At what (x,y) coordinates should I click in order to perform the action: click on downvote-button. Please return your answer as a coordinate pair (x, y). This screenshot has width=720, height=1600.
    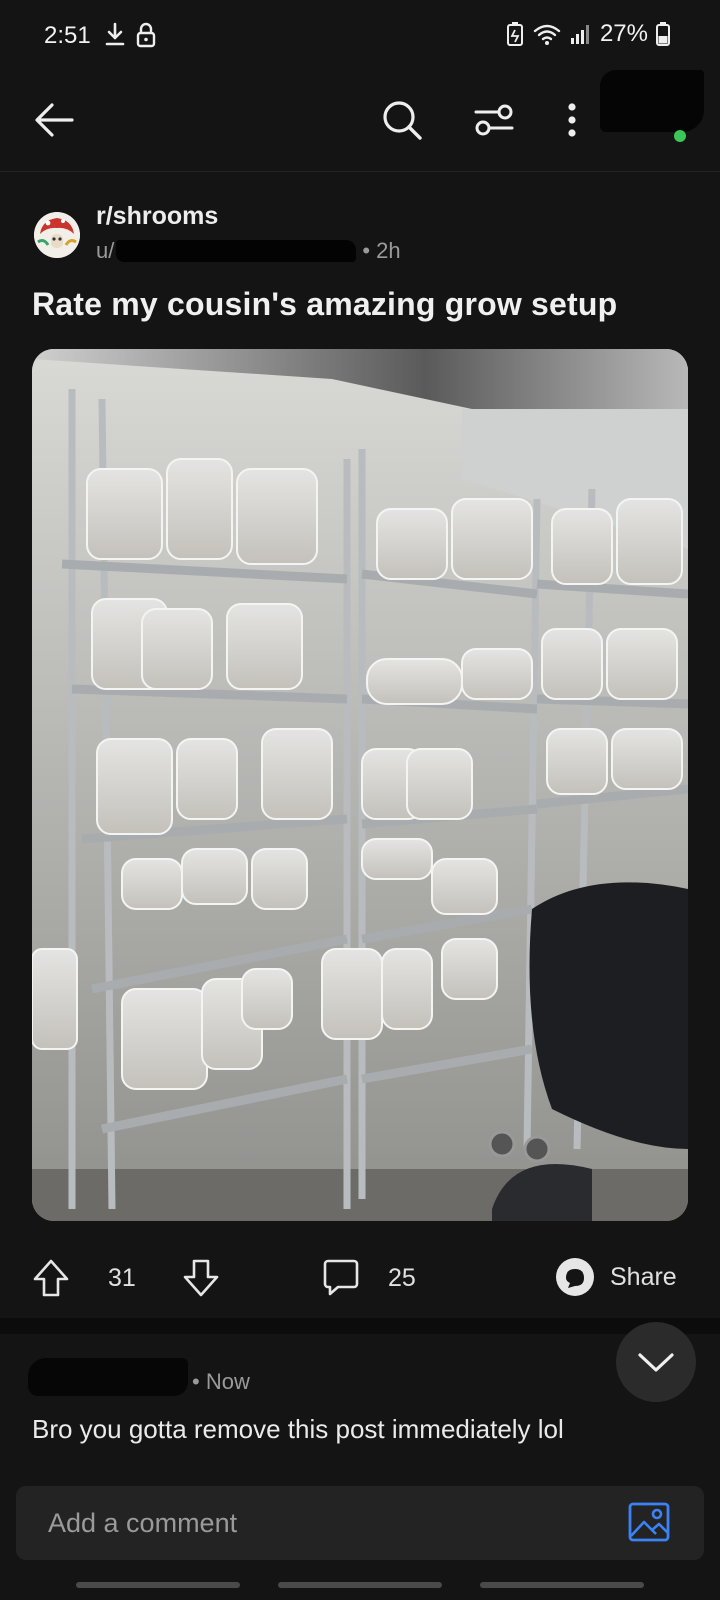
    Looking at the image, I should click on (201, 1278).